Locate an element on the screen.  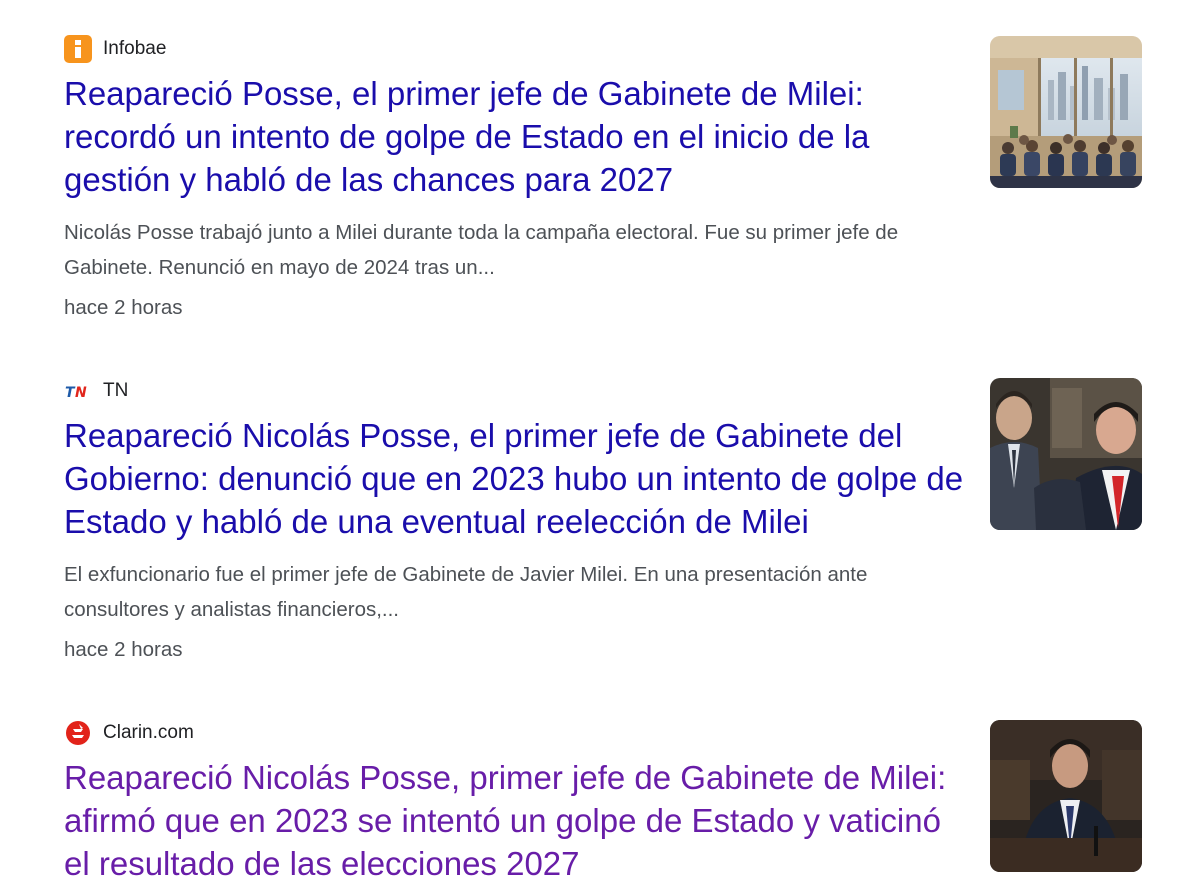
men-in-suits-image is located at coordinates (1066, 454).